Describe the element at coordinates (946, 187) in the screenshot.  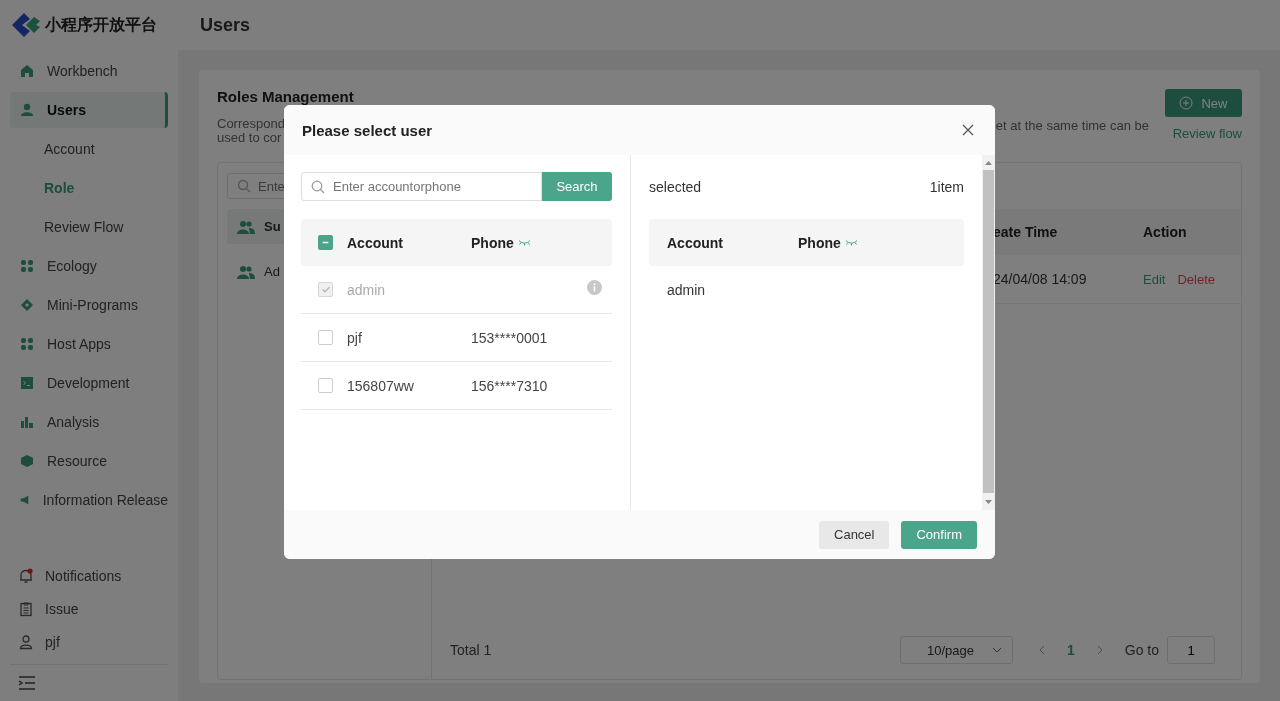
I see `selected-count: 1item` at that location.